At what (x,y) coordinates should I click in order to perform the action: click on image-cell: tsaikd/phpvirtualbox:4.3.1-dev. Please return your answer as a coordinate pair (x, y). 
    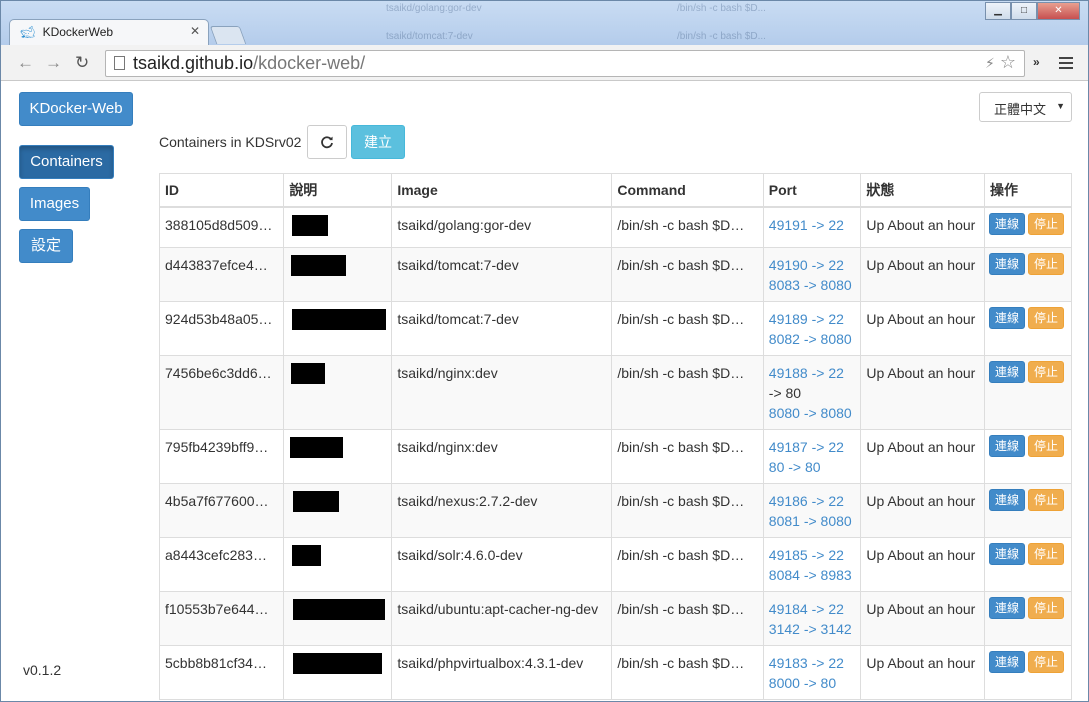
    Looking at the image, I should click on (502, 672).